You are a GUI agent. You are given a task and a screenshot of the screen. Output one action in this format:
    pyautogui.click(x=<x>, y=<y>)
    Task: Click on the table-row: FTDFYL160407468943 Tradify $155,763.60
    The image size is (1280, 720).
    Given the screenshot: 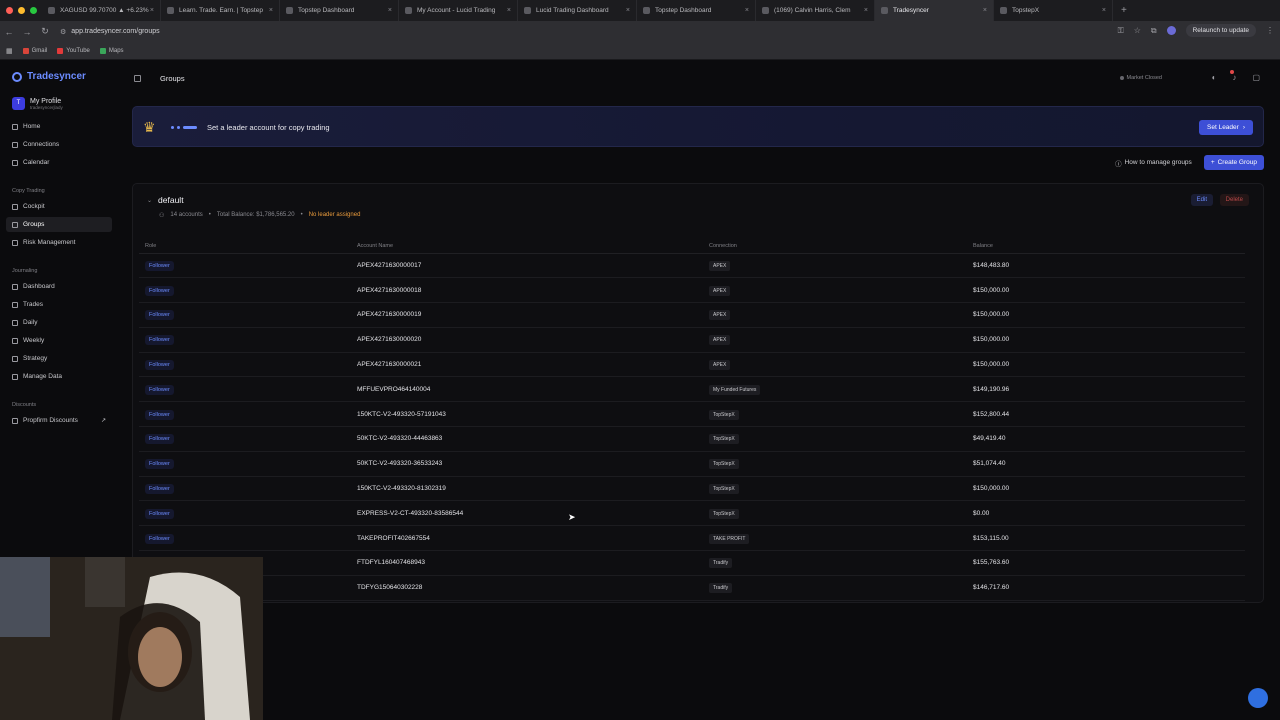 What is the action you would take?
    pyautogui.click(x=692, y=563)
    